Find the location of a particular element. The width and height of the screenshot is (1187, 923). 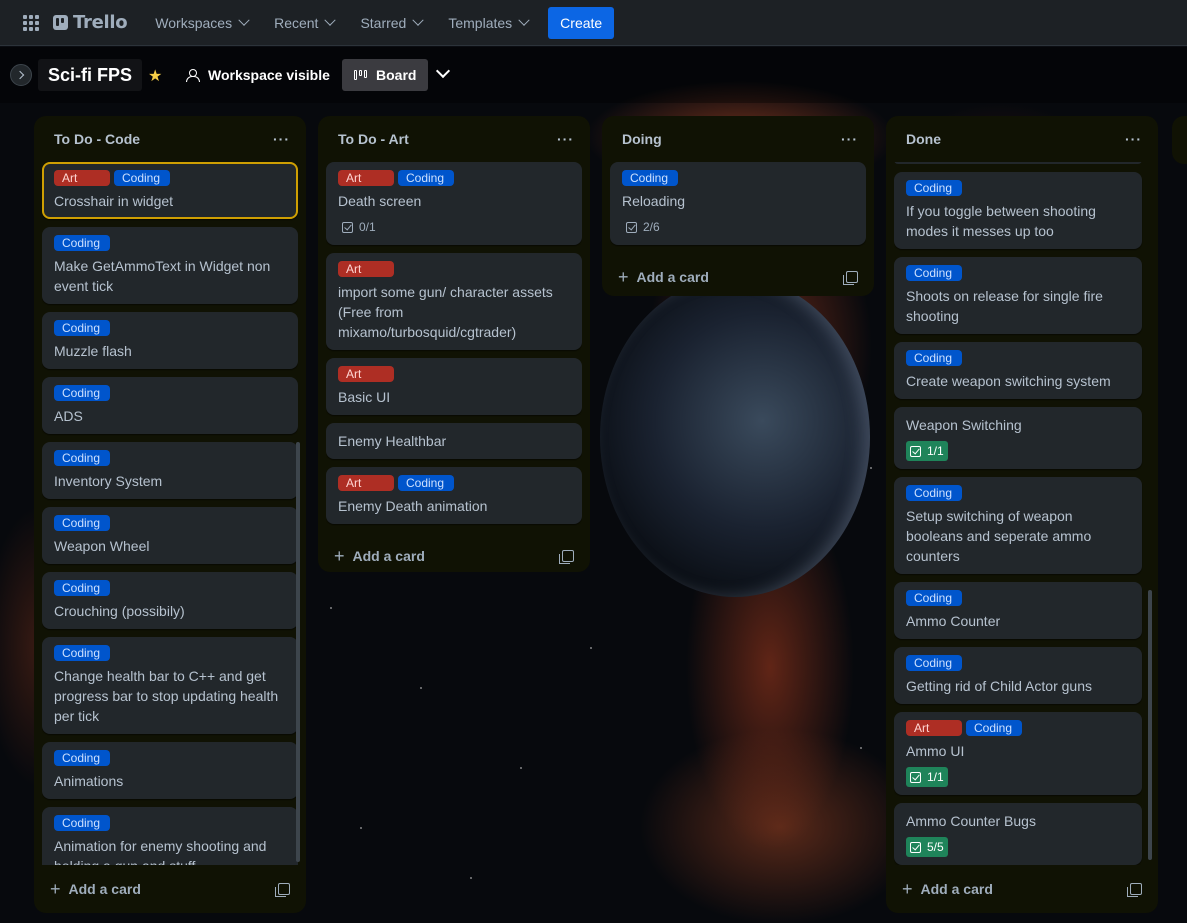

sidebar-toggle-icon is located at coordinates (21, 75).